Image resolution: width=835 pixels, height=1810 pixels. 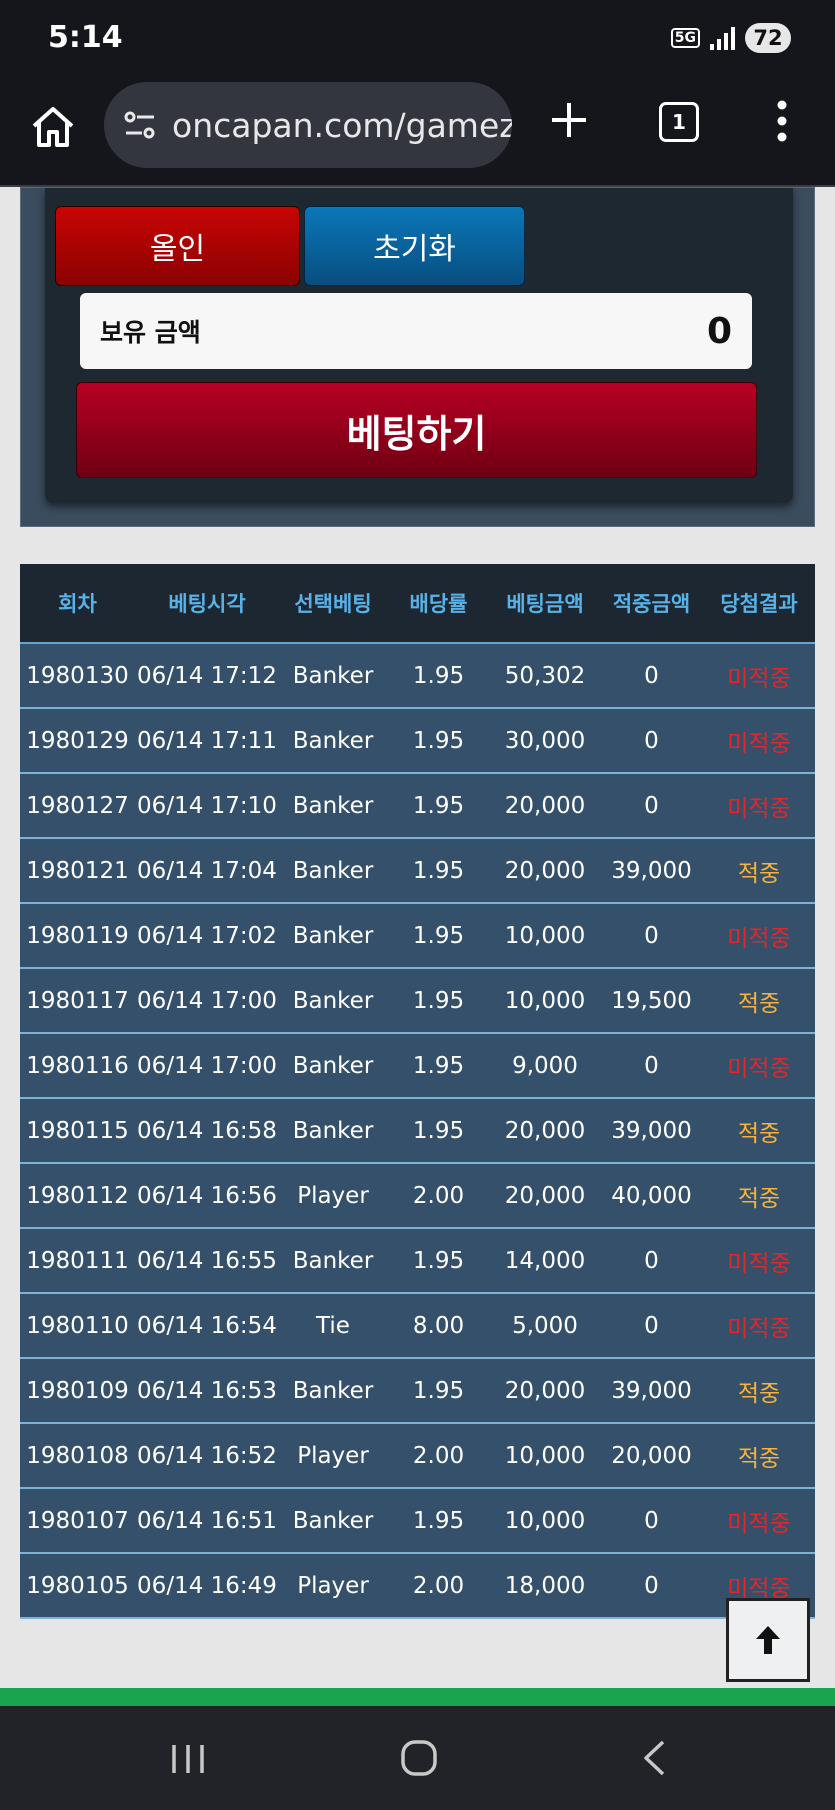 I want to click on cell-bet-time: 06/14 16:51, so click(x=207, y=1521).